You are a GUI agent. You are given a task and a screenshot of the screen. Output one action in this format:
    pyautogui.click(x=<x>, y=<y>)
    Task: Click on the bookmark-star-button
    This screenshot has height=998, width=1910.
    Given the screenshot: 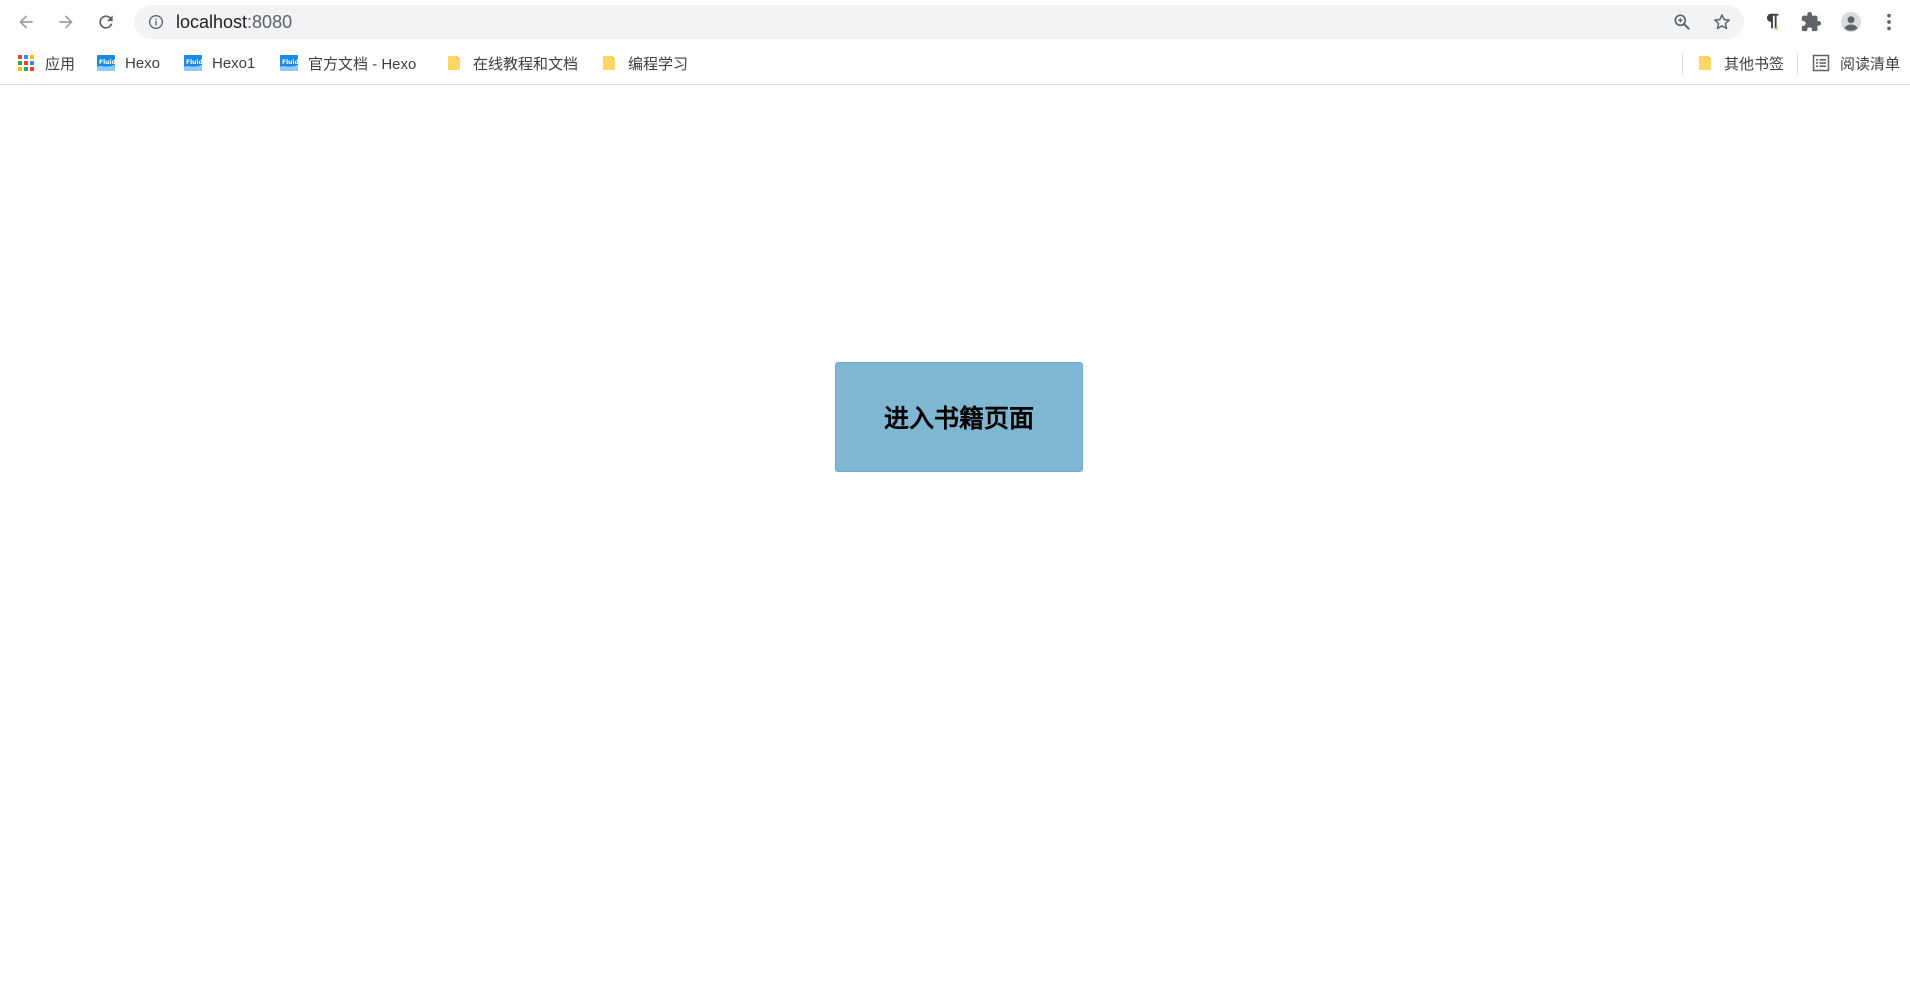 What is the action you would take?
    pyautogui.click(x=1722, y=22)
    